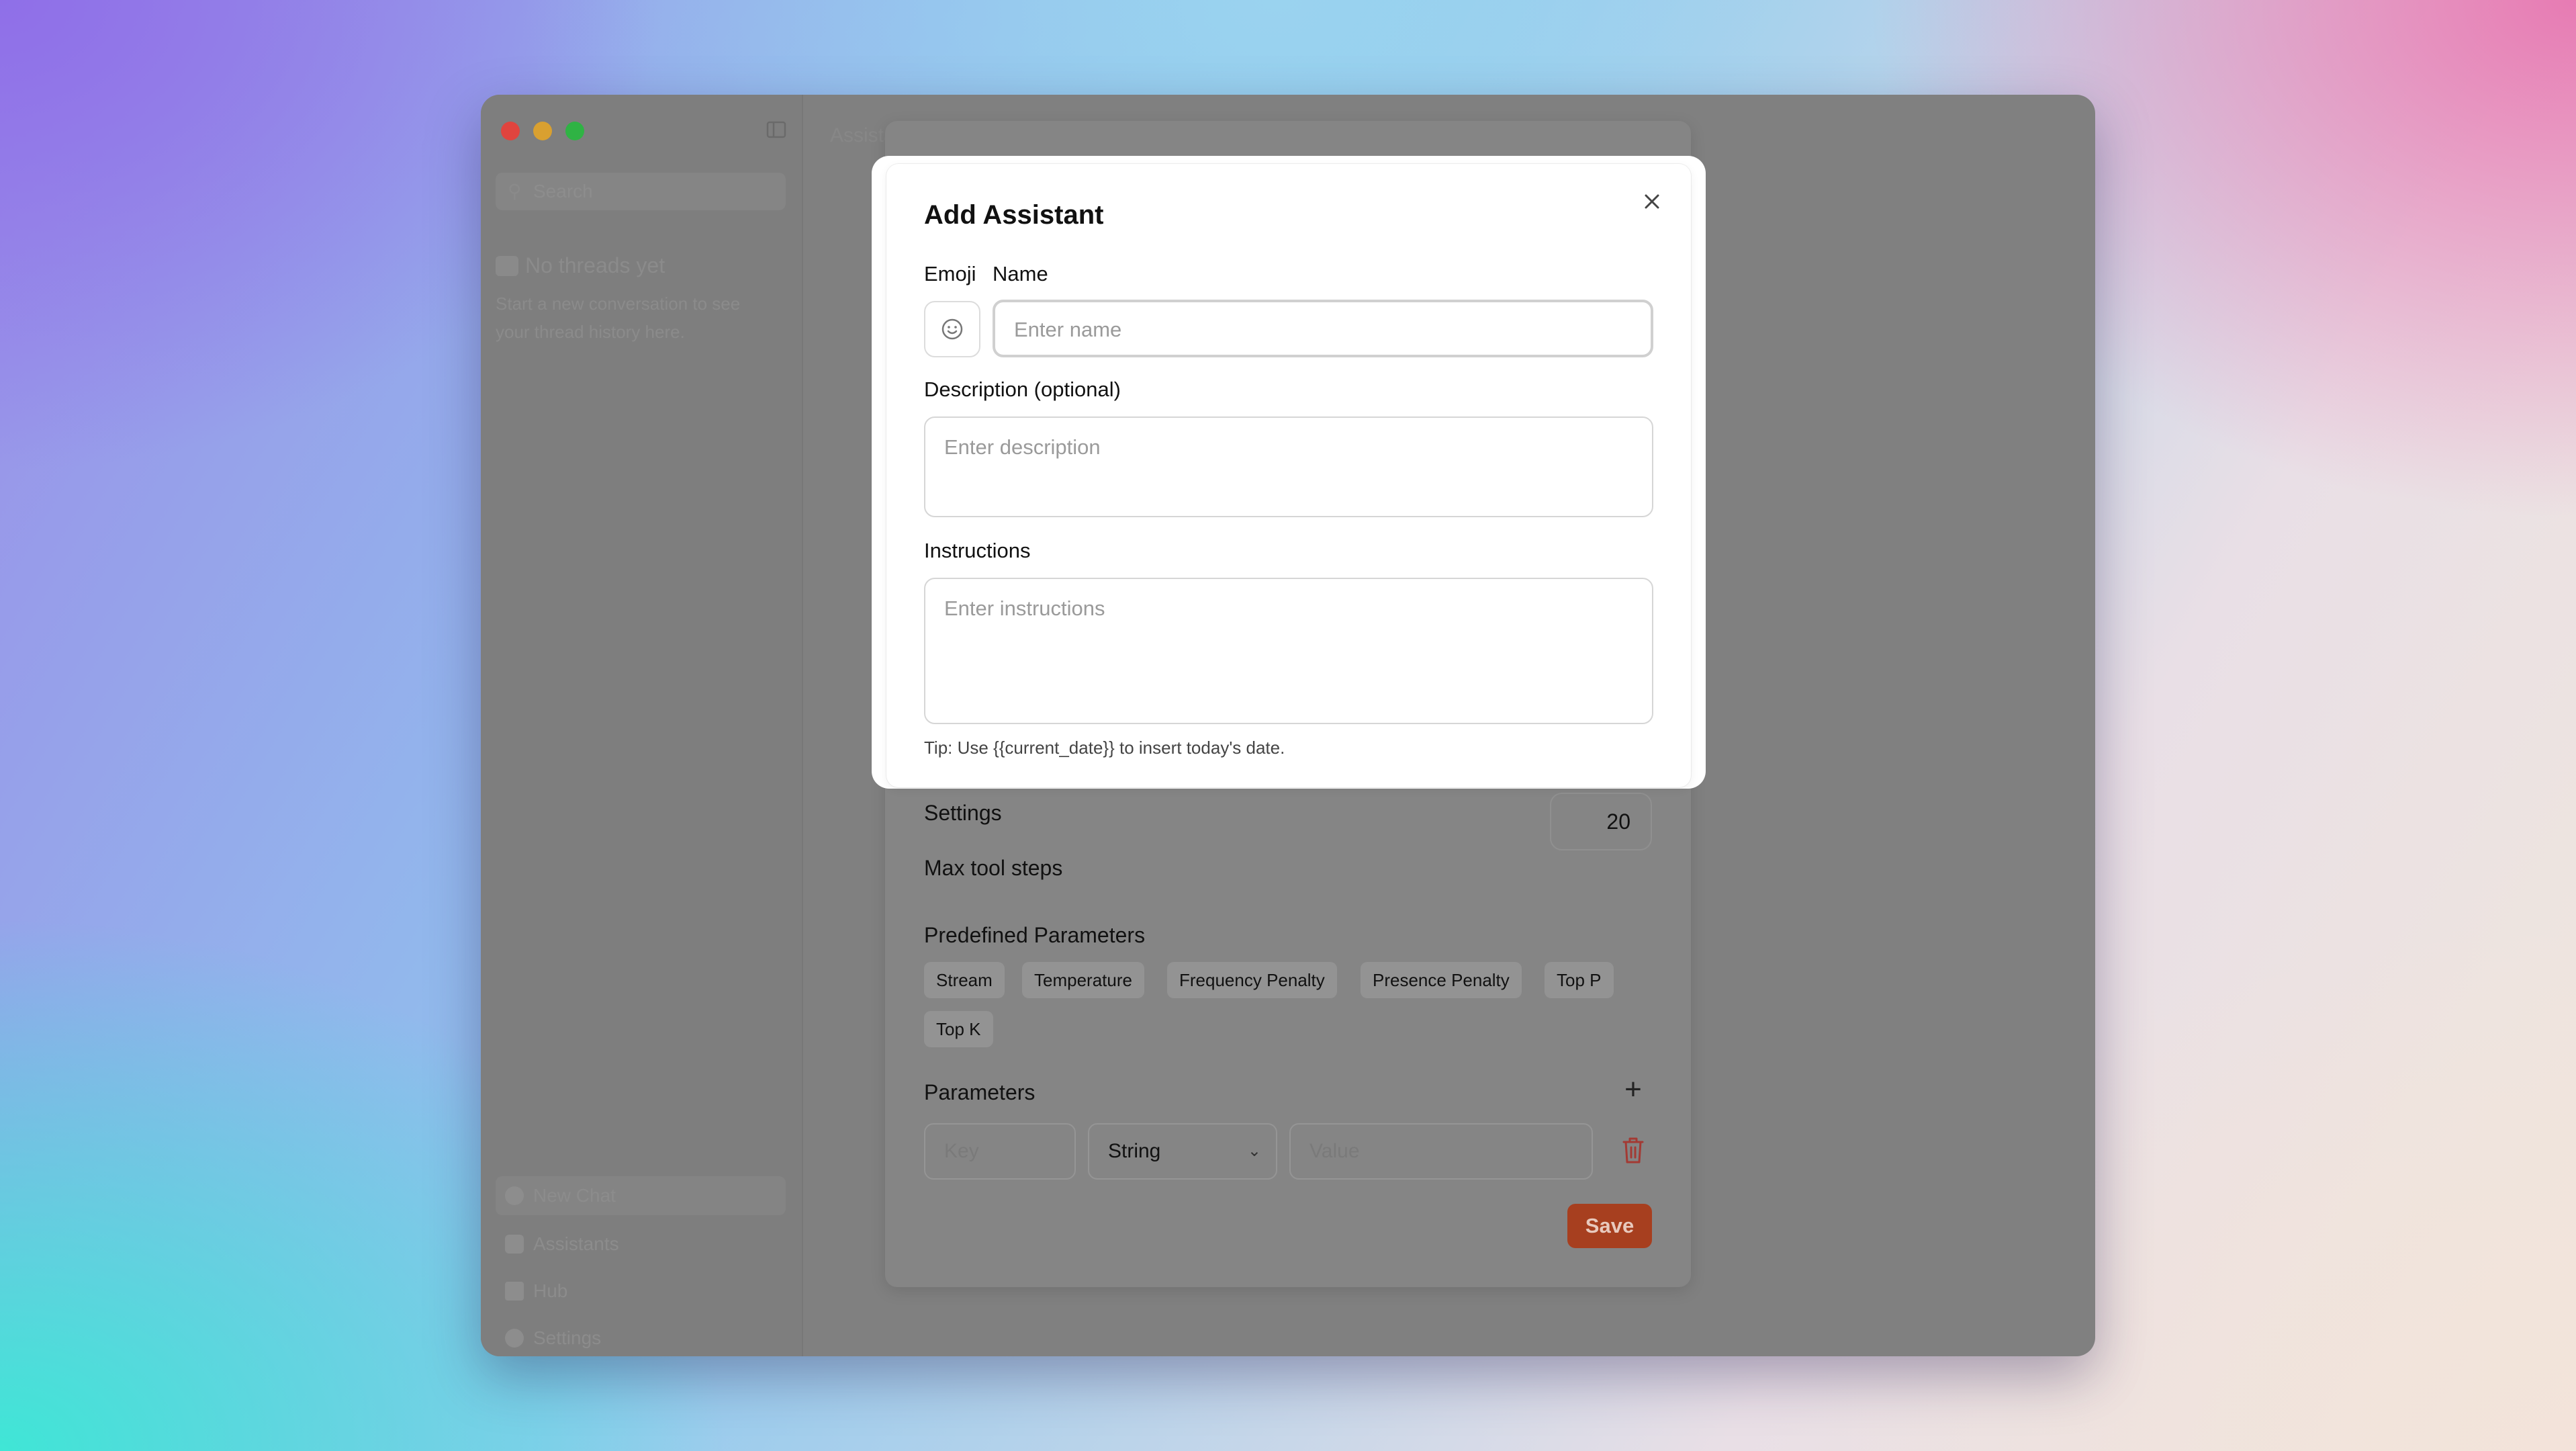  Describe the element at coordinates (1633, 1089) in the screenshot. I see `add-parameter-icon: +` at that location.